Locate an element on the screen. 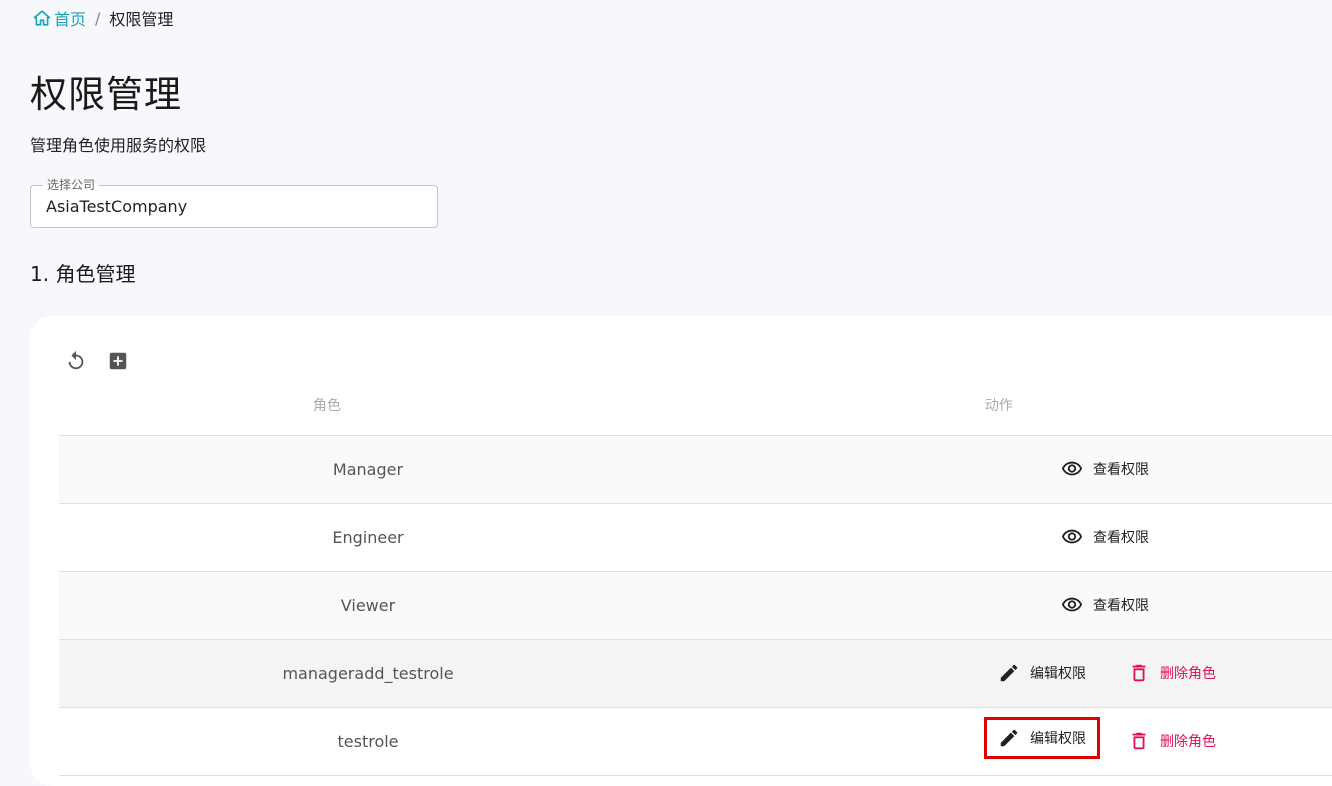 This screenshot has width=1332, height=786. home-icon is located at coordinates (42, 18).